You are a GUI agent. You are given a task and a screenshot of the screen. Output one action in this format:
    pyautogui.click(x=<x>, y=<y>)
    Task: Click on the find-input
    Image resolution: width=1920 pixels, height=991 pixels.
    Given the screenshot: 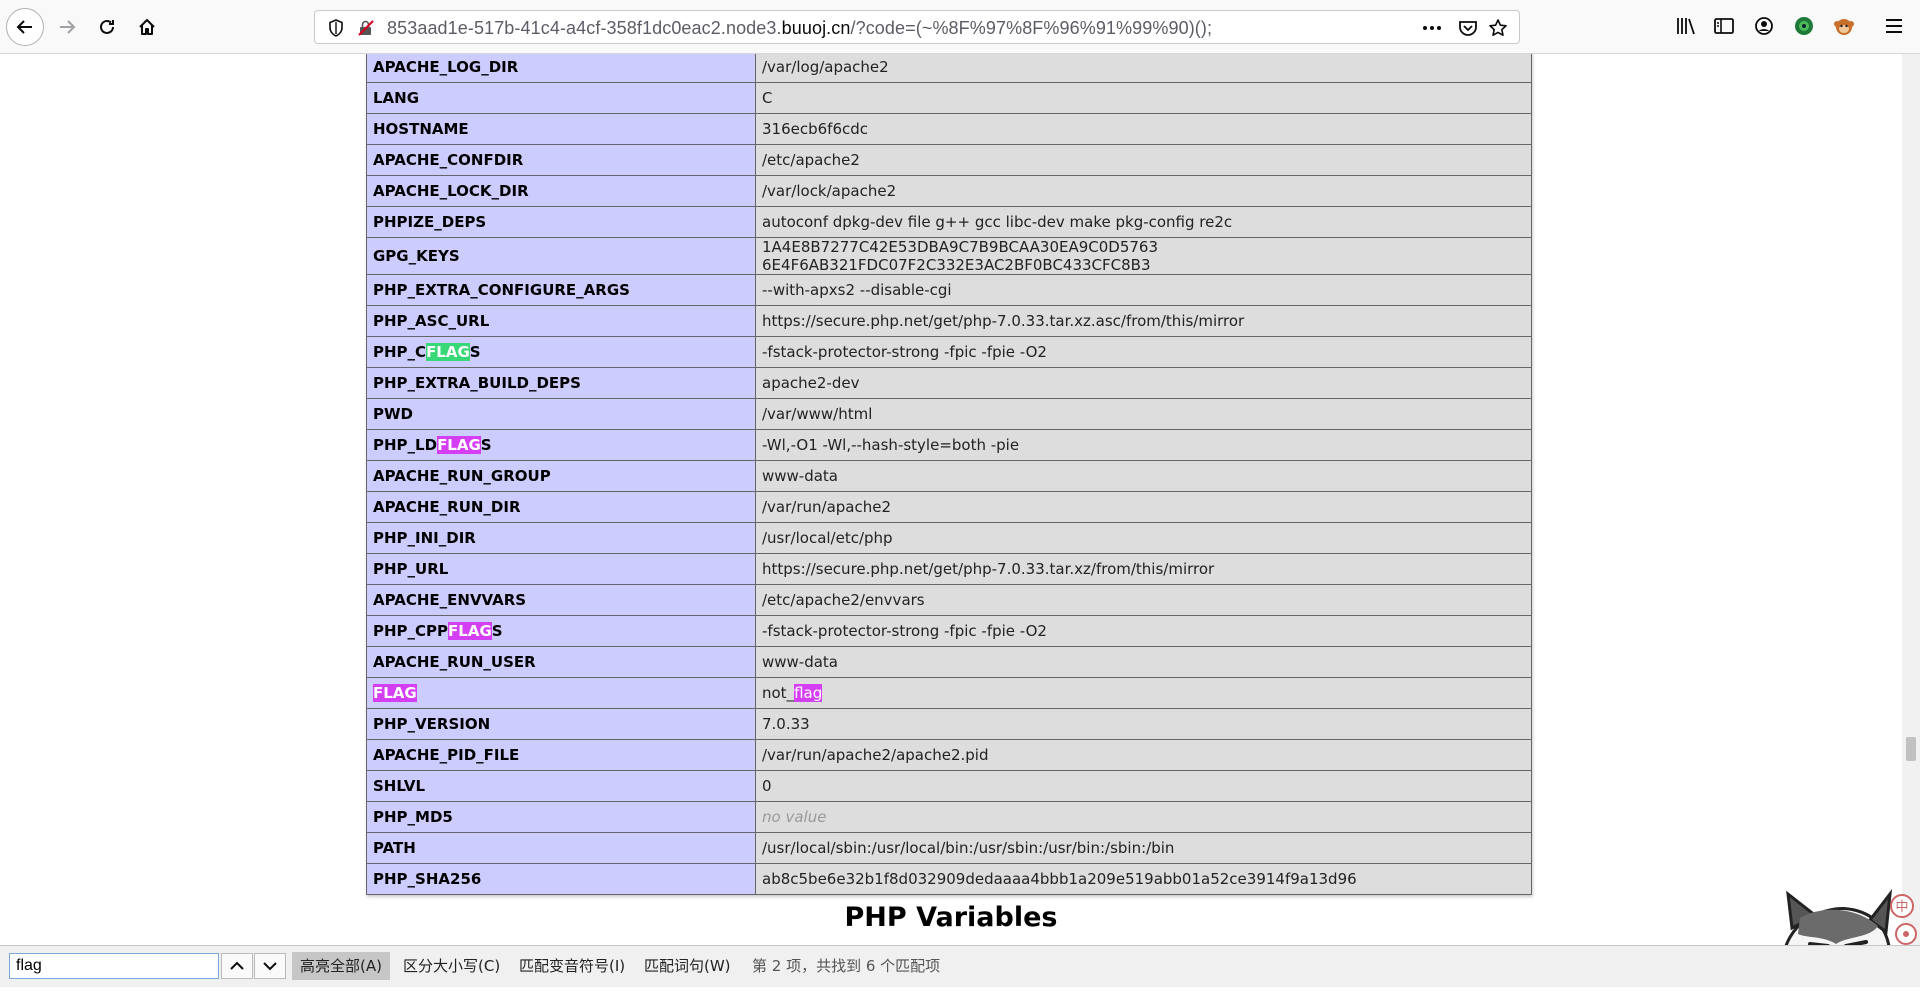 What is the action you would take?
    pyautogui.click(x=114, y=966)
    